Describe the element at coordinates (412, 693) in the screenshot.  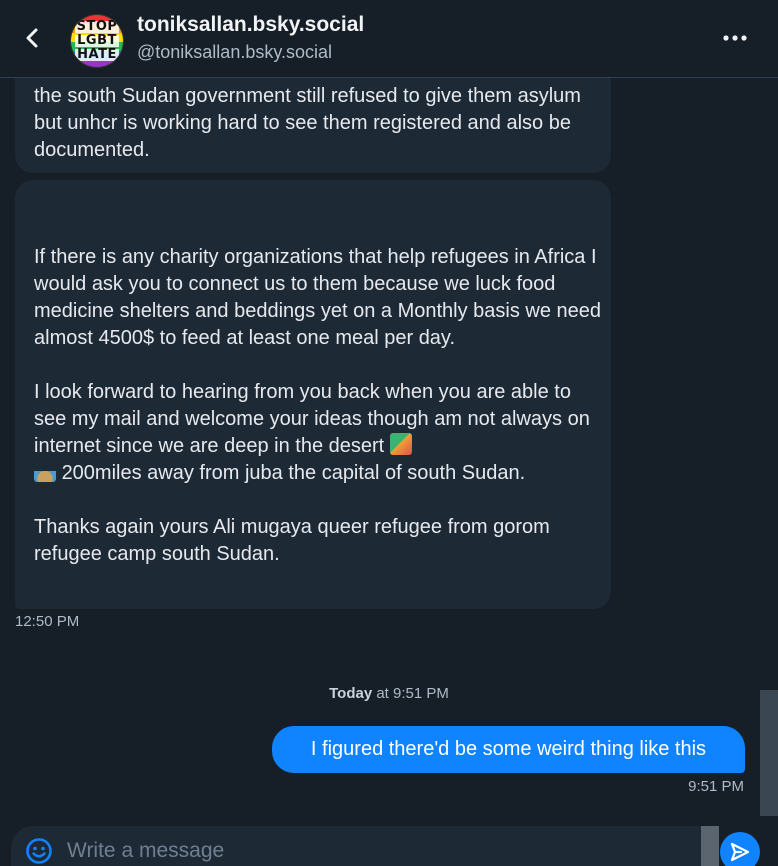
I see `date-separator-time: at 9:51 PM` at that location.